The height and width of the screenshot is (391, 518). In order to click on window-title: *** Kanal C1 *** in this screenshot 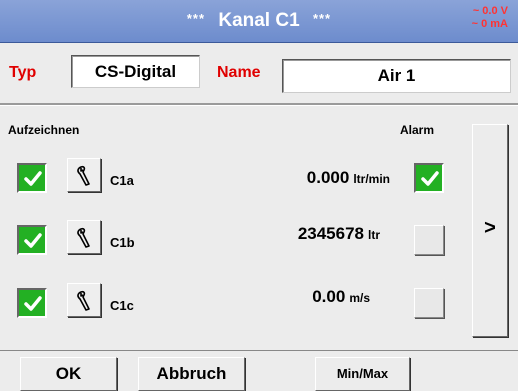, I will do `click(259, 21)`.